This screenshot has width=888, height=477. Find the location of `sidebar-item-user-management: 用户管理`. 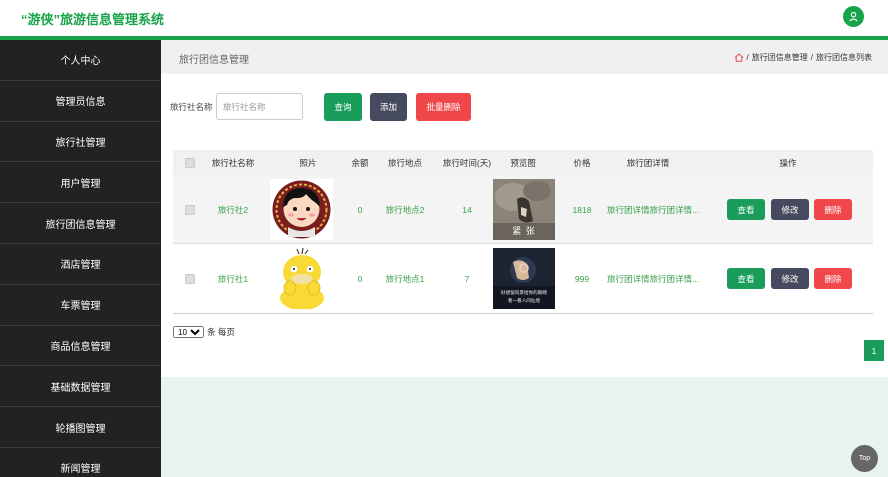

sidebar-item-user-management: 用户管理 is located at coordinates (80, 183).